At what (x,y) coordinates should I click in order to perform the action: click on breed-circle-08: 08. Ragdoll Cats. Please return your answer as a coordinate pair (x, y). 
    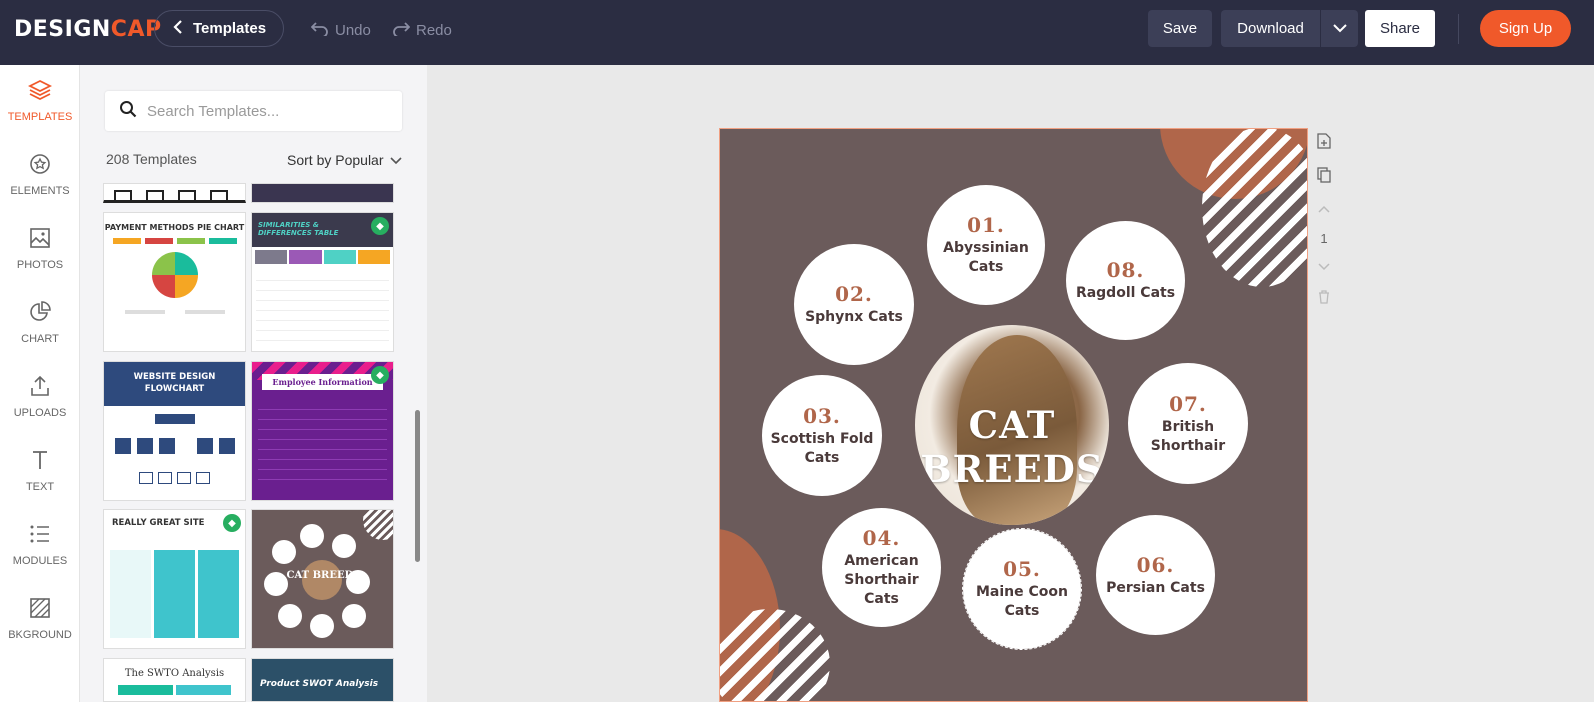
    Looking at the image, I should click on (1125, 280).